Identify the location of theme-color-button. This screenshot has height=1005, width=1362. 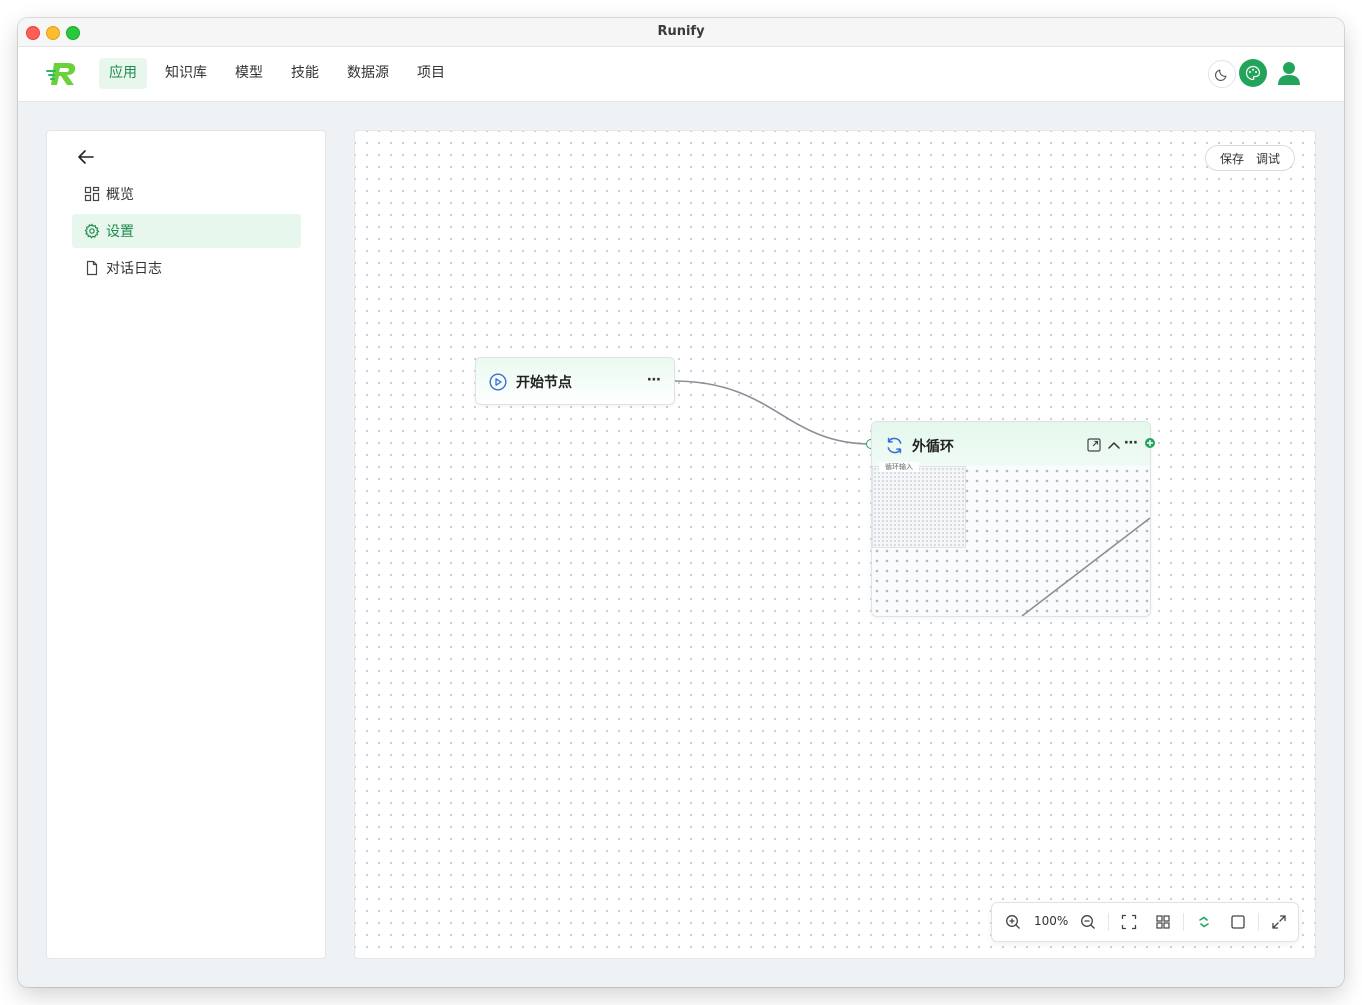
(1253, 73).